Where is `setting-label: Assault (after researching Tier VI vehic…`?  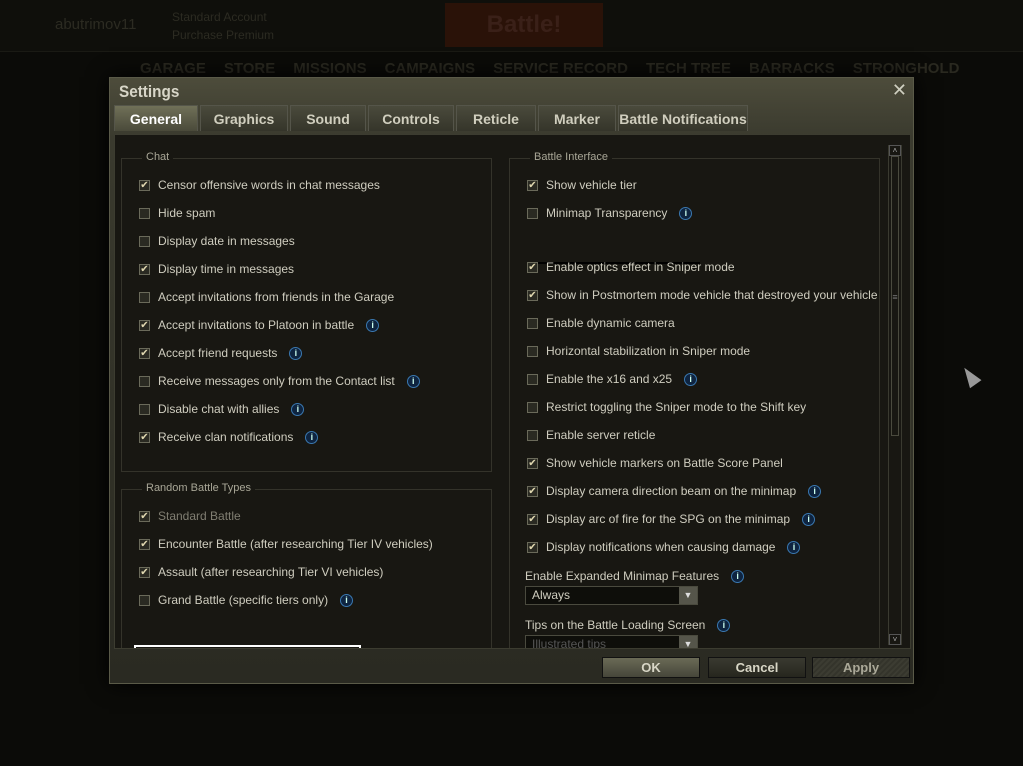 setting-label: Assault (after researching Tier VI vehic… is located at coordinates (271, 572).